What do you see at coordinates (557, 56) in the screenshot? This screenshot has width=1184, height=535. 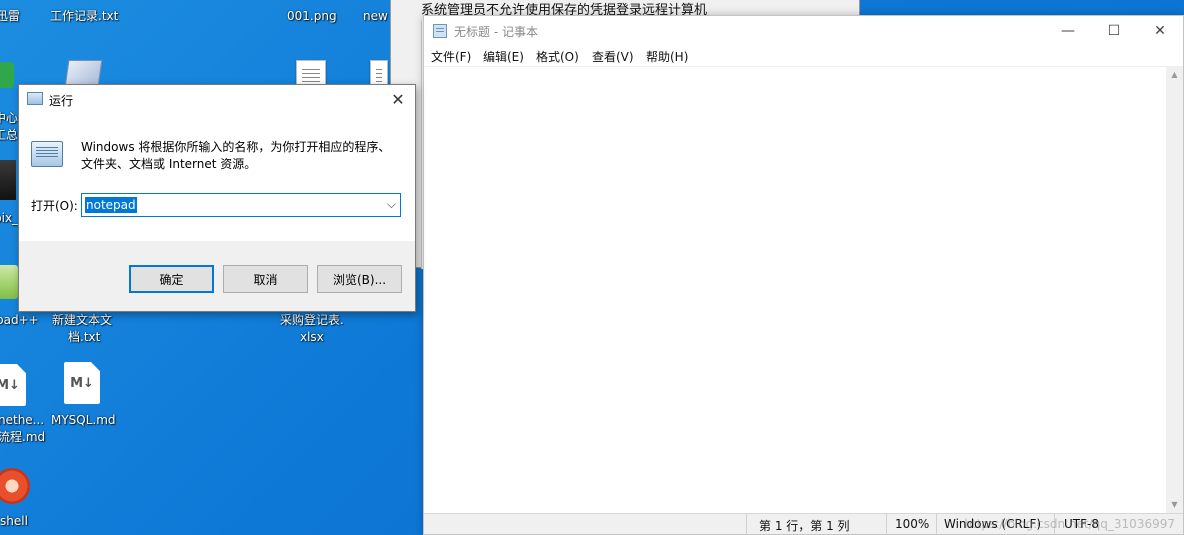 I see `menu-format: 格式(O)` at bounding box center [557, 56].